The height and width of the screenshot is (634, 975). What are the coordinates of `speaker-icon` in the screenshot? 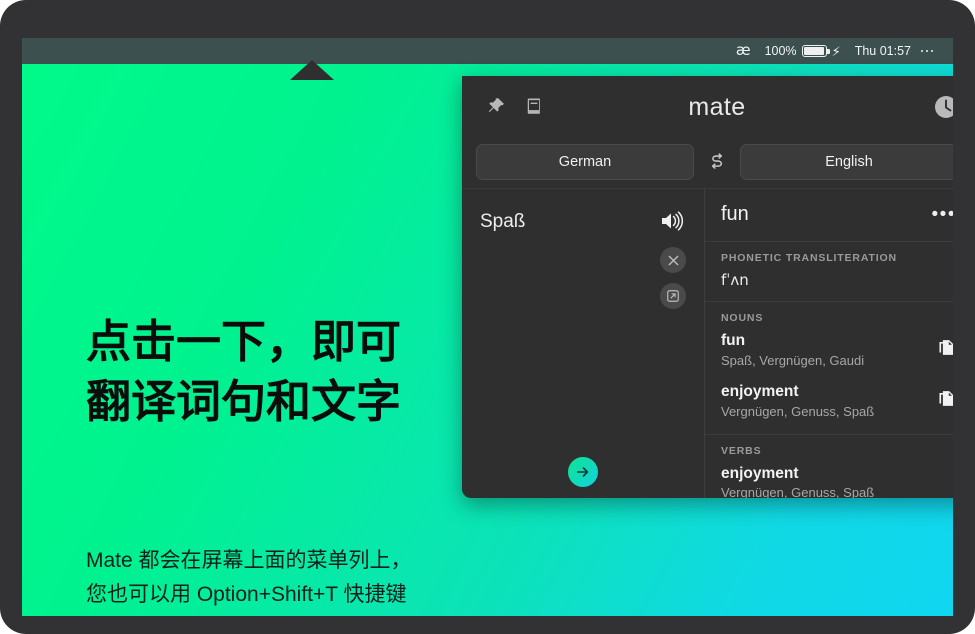 It's located at (673, 221).